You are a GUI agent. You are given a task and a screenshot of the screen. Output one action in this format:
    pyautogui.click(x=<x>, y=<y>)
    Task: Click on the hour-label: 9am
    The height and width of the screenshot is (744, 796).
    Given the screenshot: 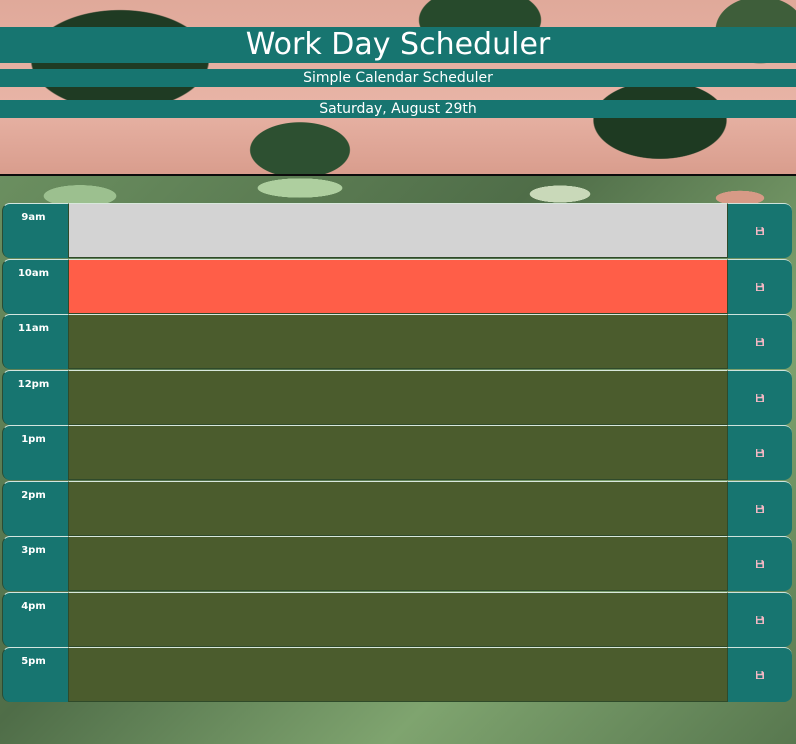 What is the action you would take?
    pyautogui.click(x=35, y=230)
    